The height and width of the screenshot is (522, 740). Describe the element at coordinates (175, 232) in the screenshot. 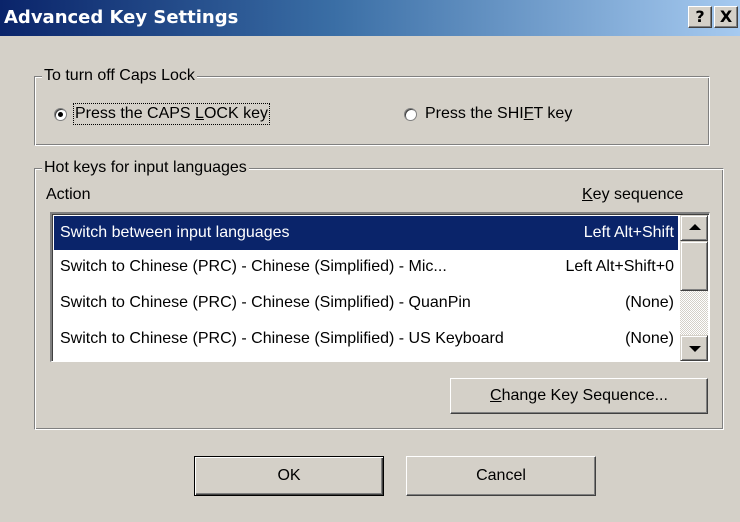

I see `row-action: Switch between input languages` at that location.